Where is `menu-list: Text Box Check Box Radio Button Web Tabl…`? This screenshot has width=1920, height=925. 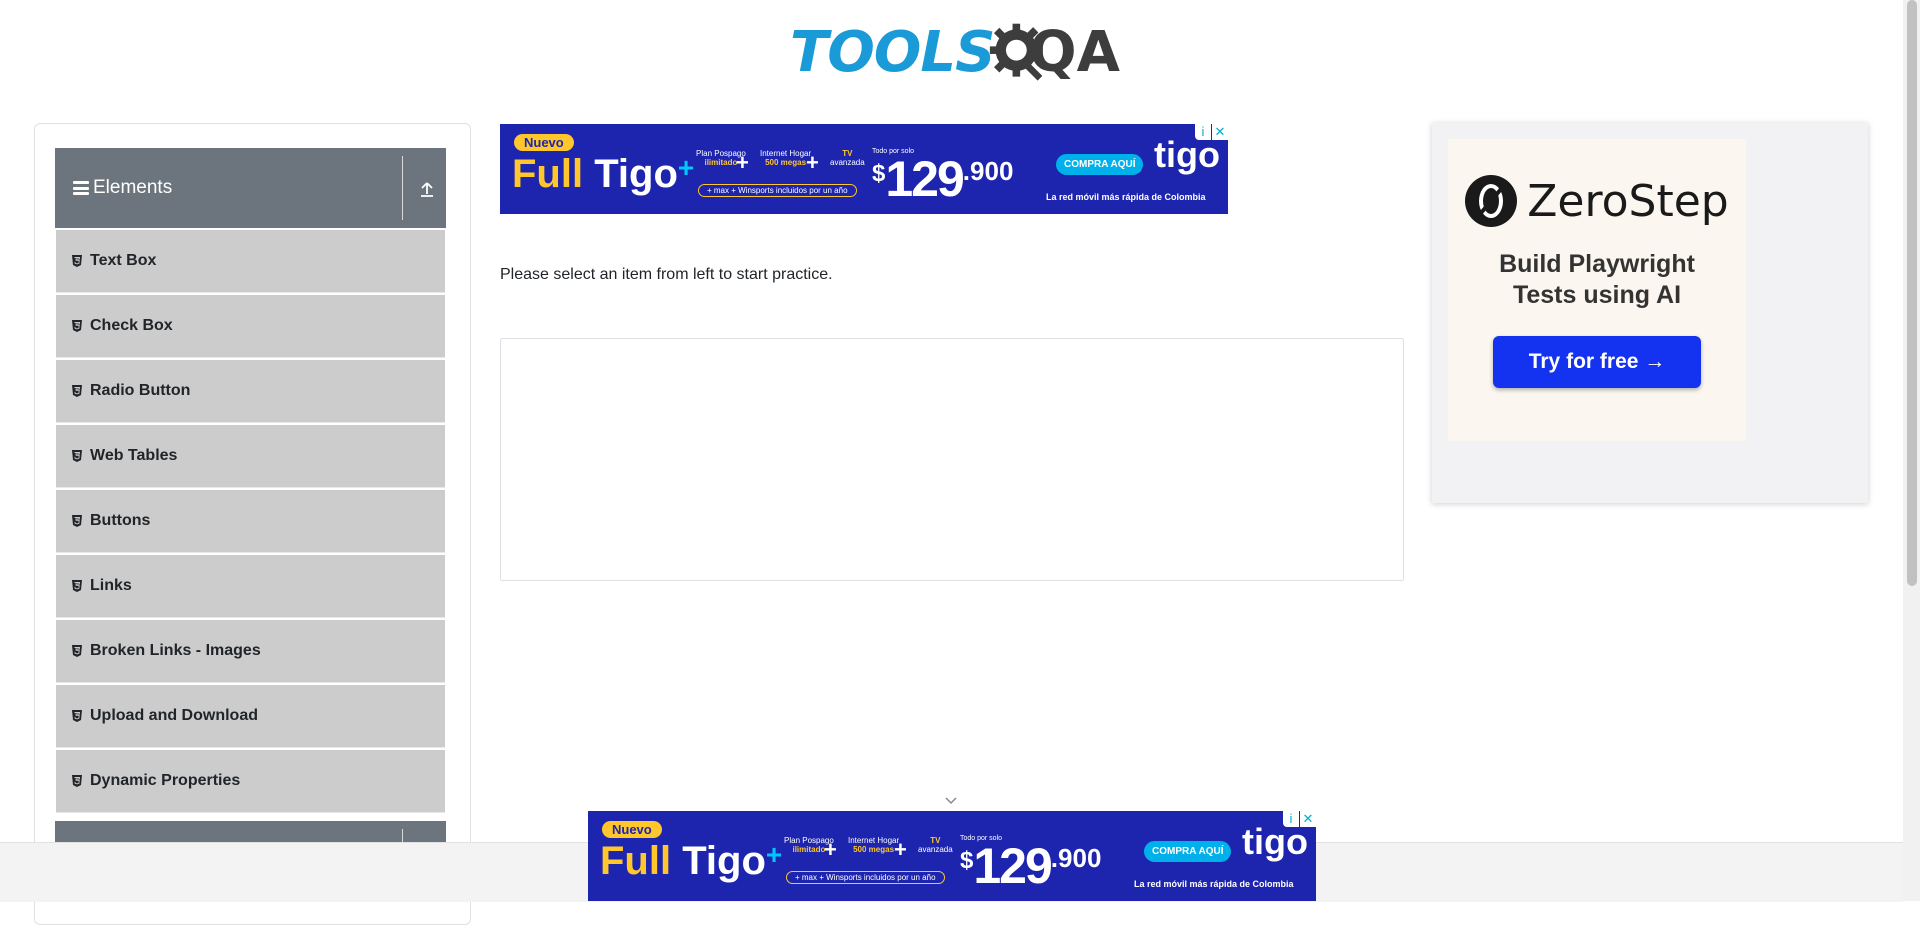 menu-list: Text Box Check Box Radio Button Web Tabl… is located at coordinates (250, 522).